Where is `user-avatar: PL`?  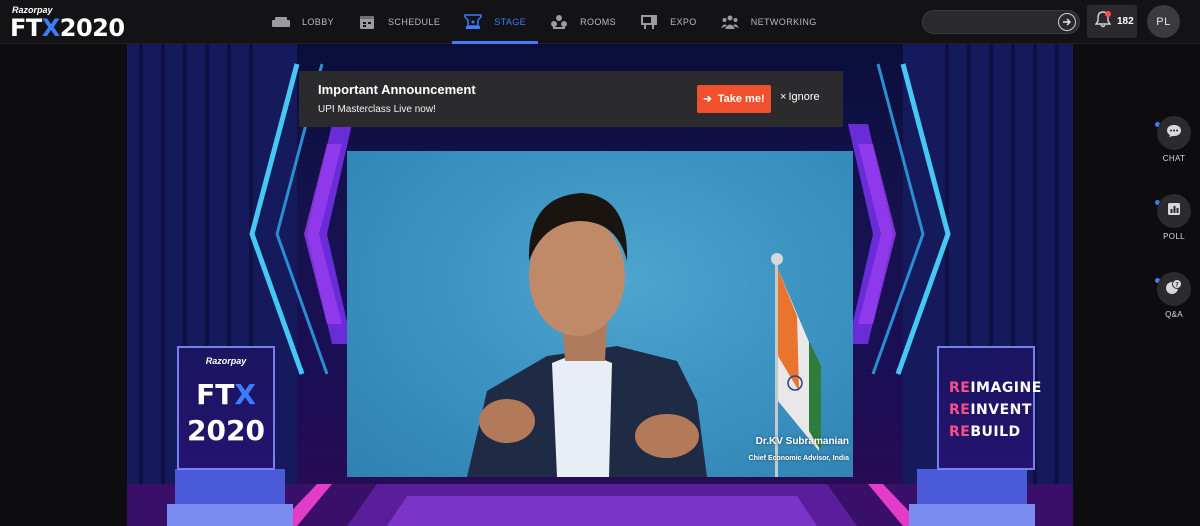 user-avatar: PL is located at coordinates (1163, 21).